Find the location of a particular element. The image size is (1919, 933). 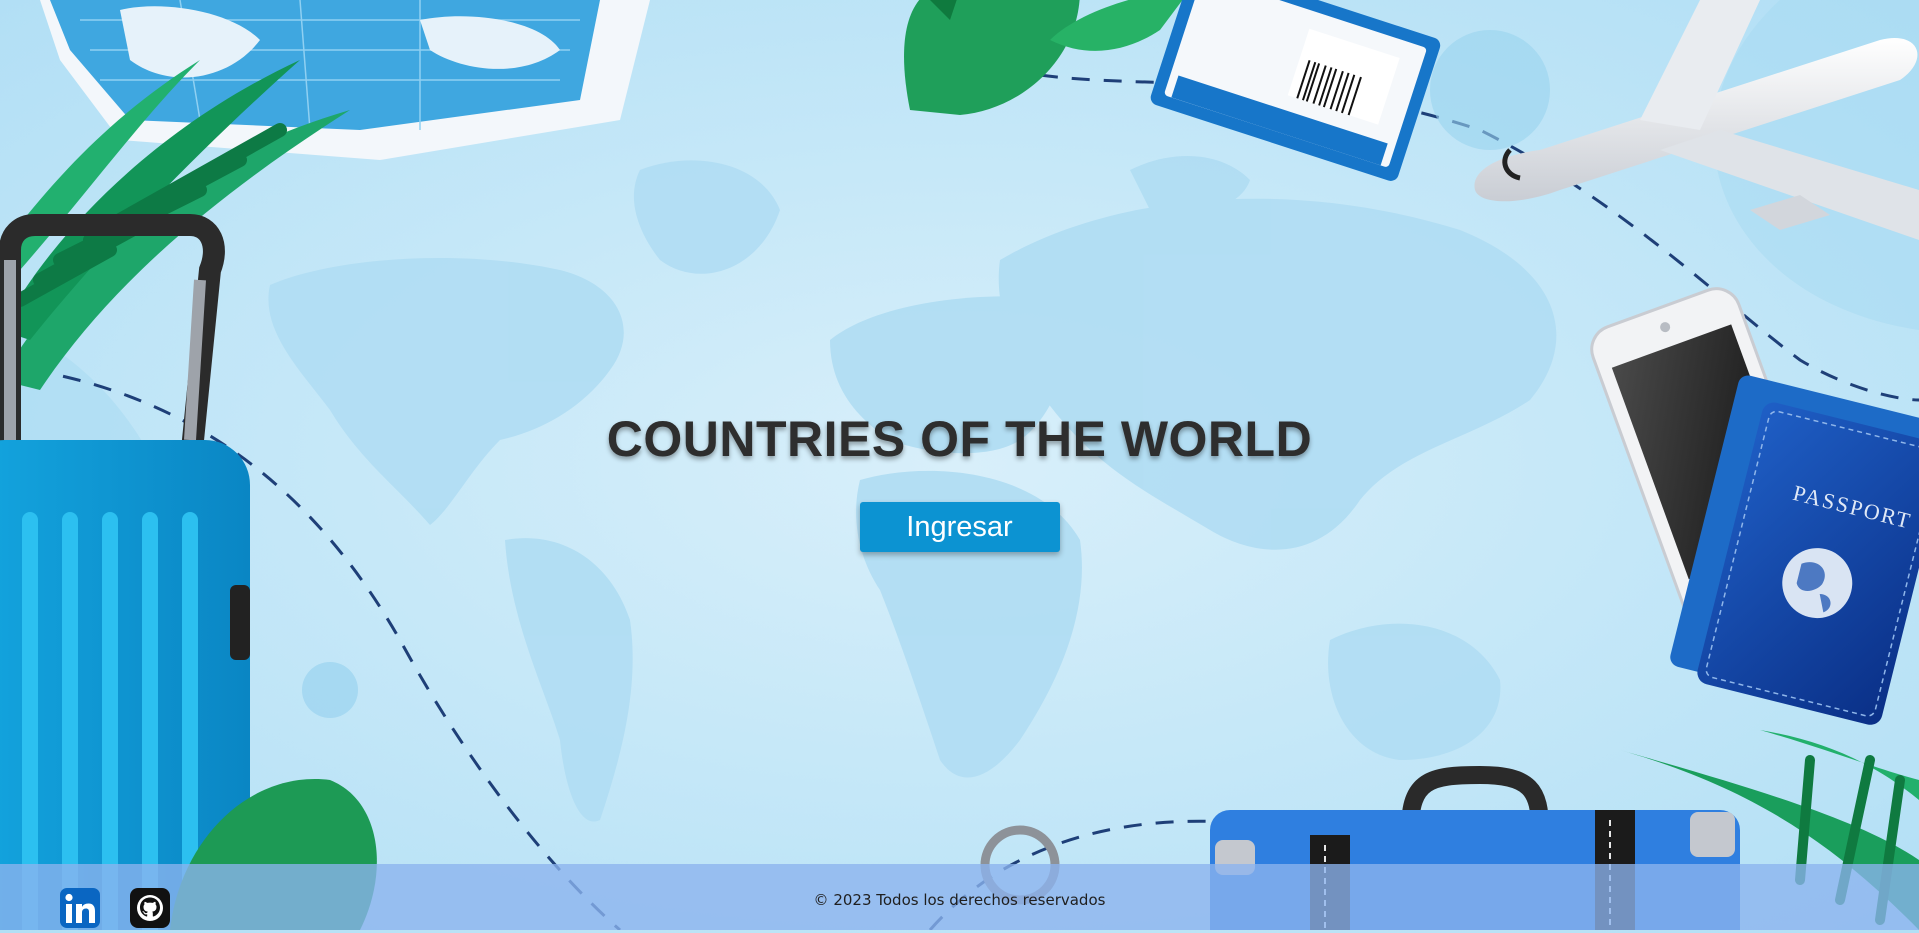

green-leaves-top-center is located at coordinates (1043, 57).